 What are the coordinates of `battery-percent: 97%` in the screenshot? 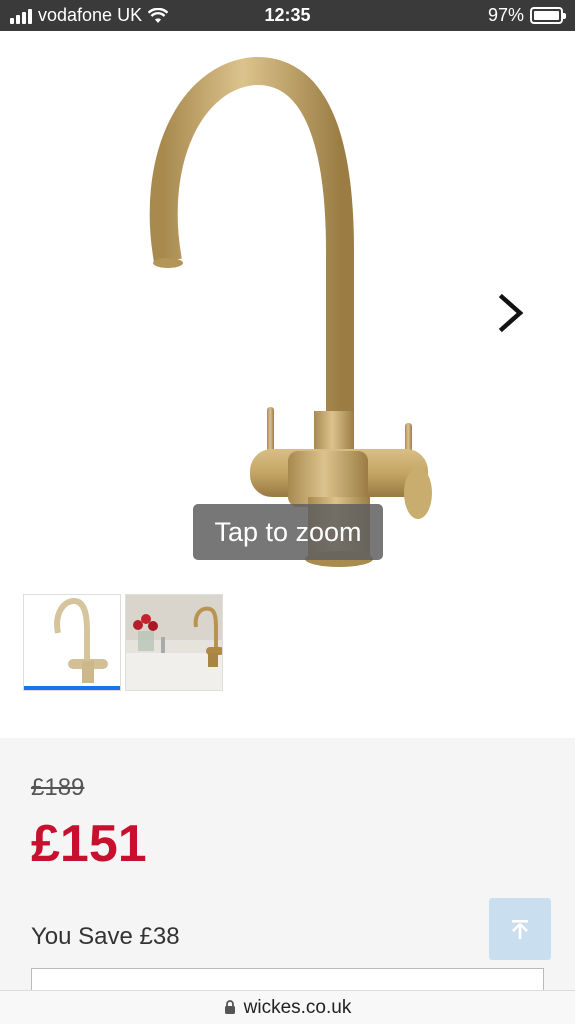 It's located at (505, 15).